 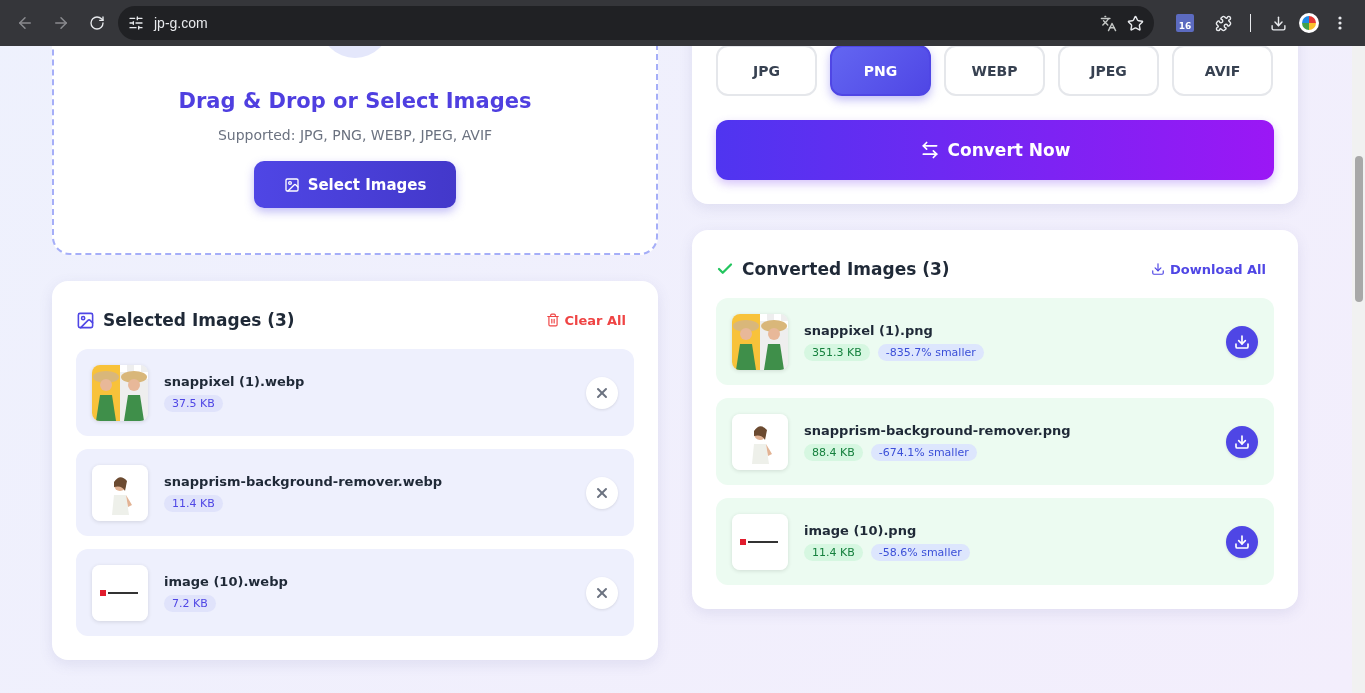 What do you see at coordinates (994, 71) in the screenshot?
I see `format-option: WEBP` at bounding box center [994, 71].